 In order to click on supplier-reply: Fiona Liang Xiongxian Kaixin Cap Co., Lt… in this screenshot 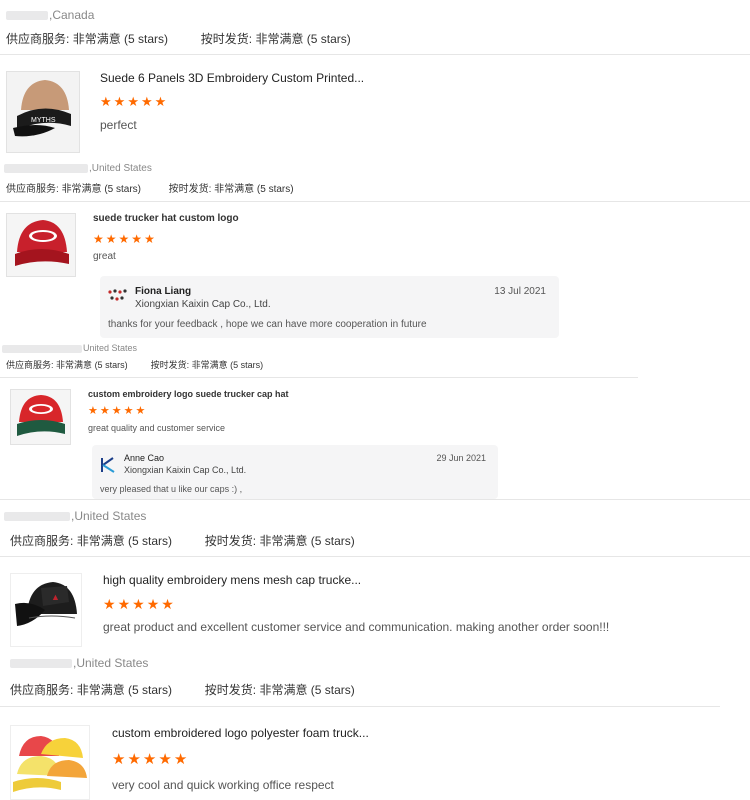, I will do `click(329, 307)`.